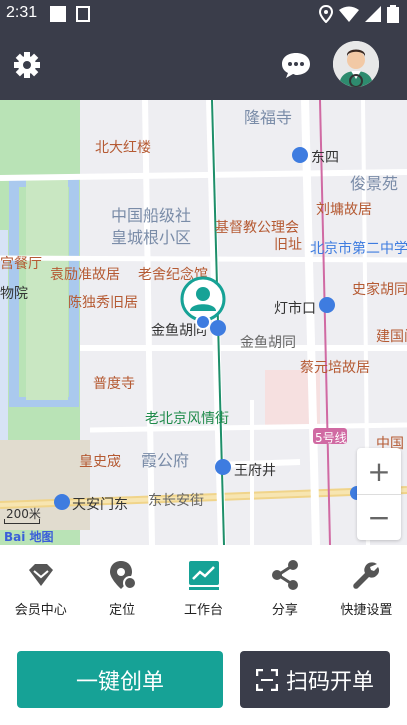 The width and height of the screenshot is (407, 725). I want to click on settings-gear-icon, so click(27, 65).